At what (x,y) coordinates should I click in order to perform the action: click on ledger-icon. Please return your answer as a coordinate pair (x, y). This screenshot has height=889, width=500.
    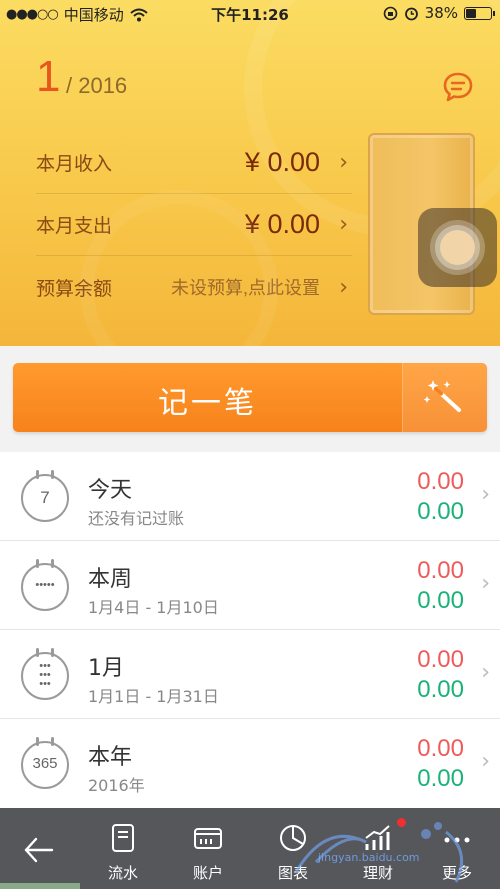
    Looking at the image, I should click on (123, 838).